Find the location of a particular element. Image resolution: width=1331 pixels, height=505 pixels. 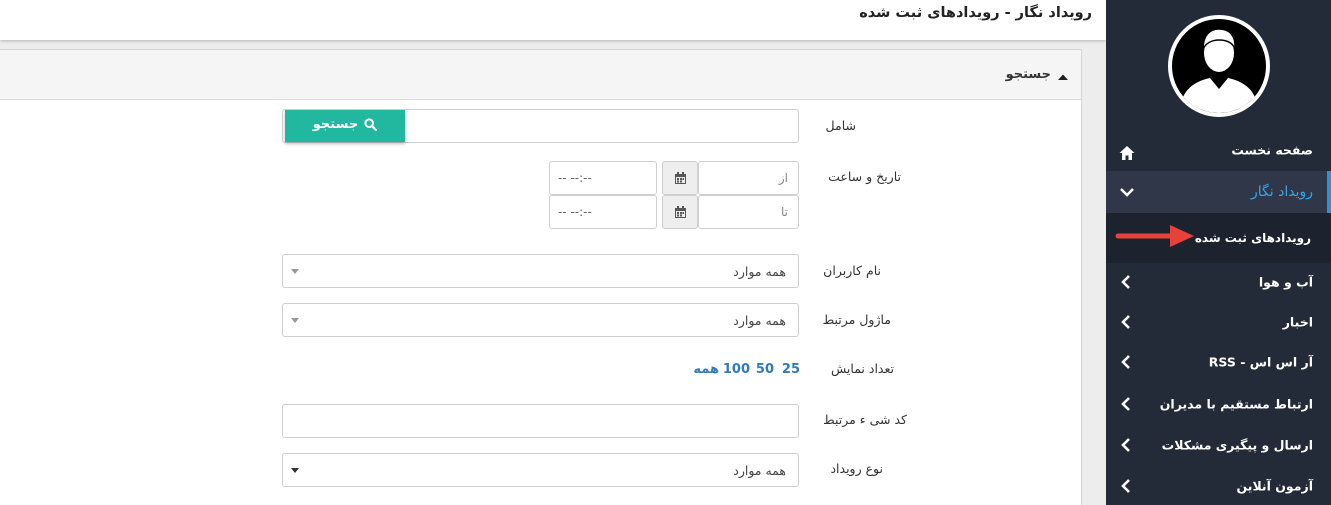

event-type-select: همه موارد is located at coordinates (540, 470).